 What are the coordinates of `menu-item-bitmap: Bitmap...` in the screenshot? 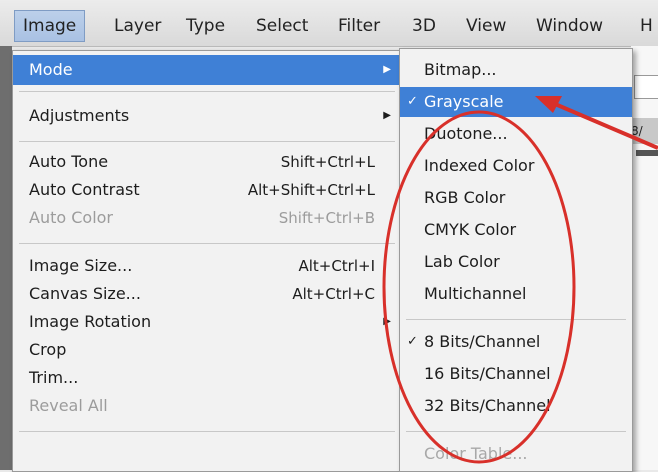 It's located at (516, 70).